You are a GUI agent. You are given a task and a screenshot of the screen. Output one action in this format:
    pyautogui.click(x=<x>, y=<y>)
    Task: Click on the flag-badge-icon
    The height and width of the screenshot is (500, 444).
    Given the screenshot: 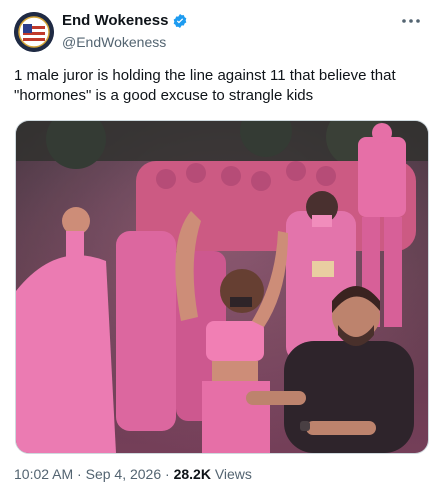 What is the action you would take?
    pyautogui.click(x=34, y=32)
    